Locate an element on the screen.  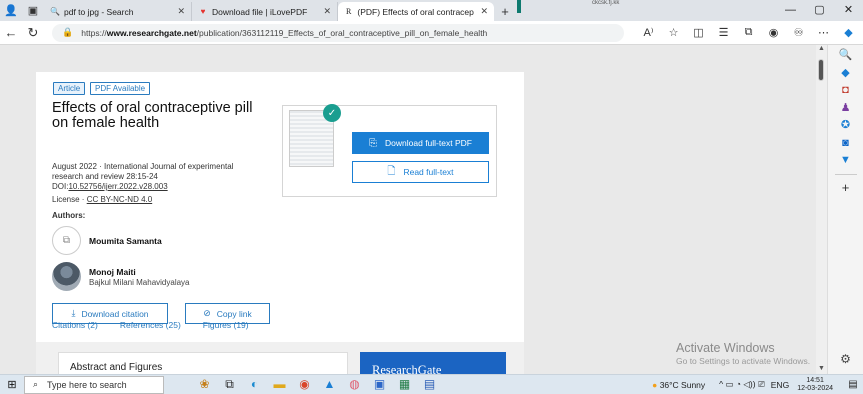
doi-link: 10.52756/ijerr.2022.v28.003 is located at coordinates (117, 186).